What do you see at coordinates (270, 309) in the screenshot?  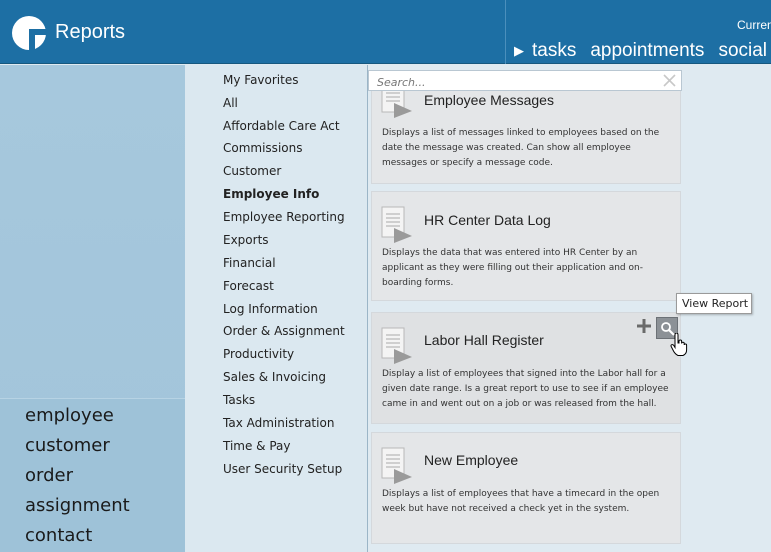 I see `category-item: Log Information` at bounding box center [270, 309].